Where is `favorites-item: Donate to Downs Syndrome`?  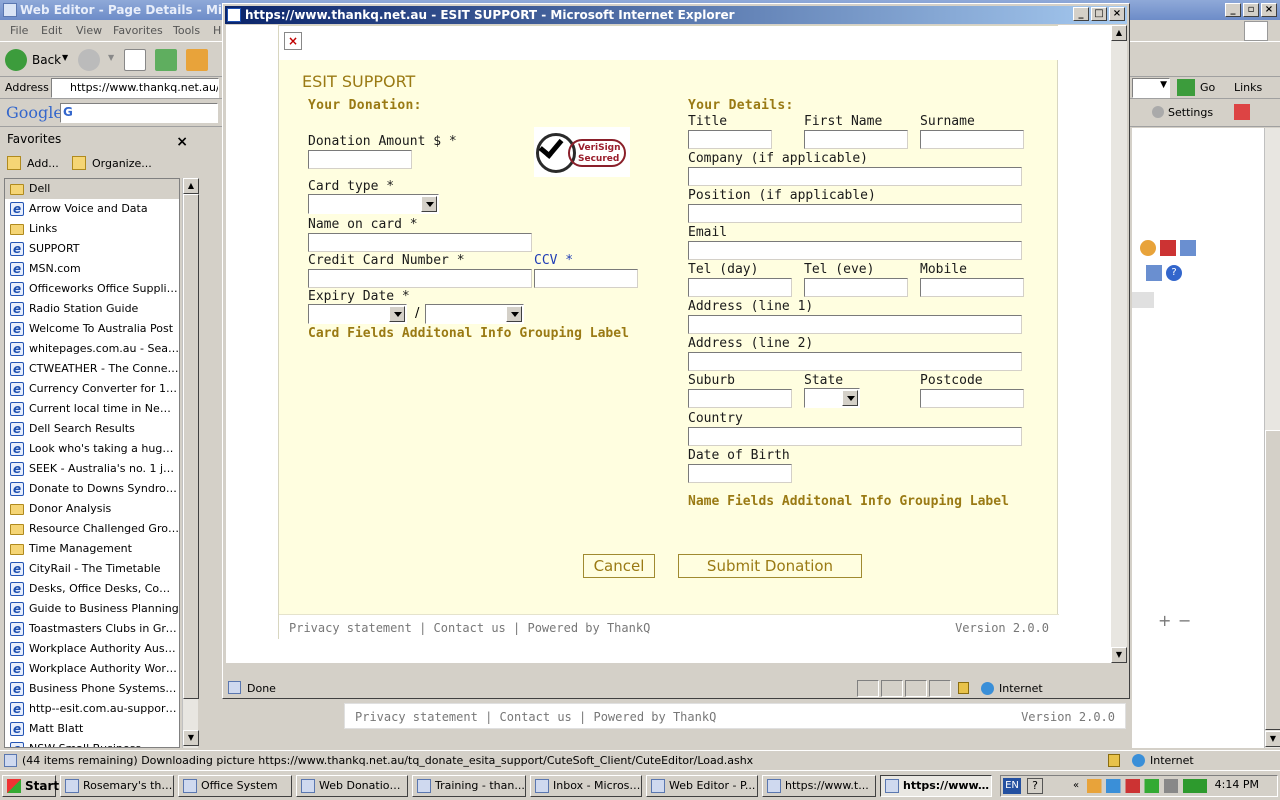 favorites-item: Donate to Downs Syndrome is located at coordinates (92, 489).